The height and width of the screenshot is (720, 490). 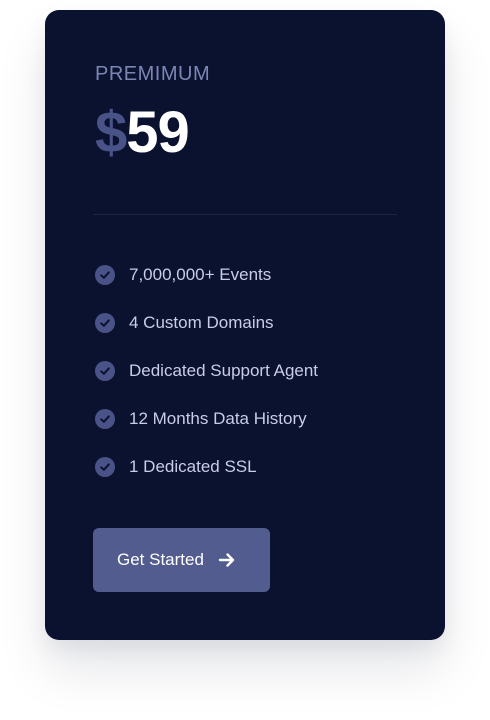 What do you see at coordinates (111, 132) in the screenshot?
I see `currency-symbol: $` at bounding box center [111, 132].